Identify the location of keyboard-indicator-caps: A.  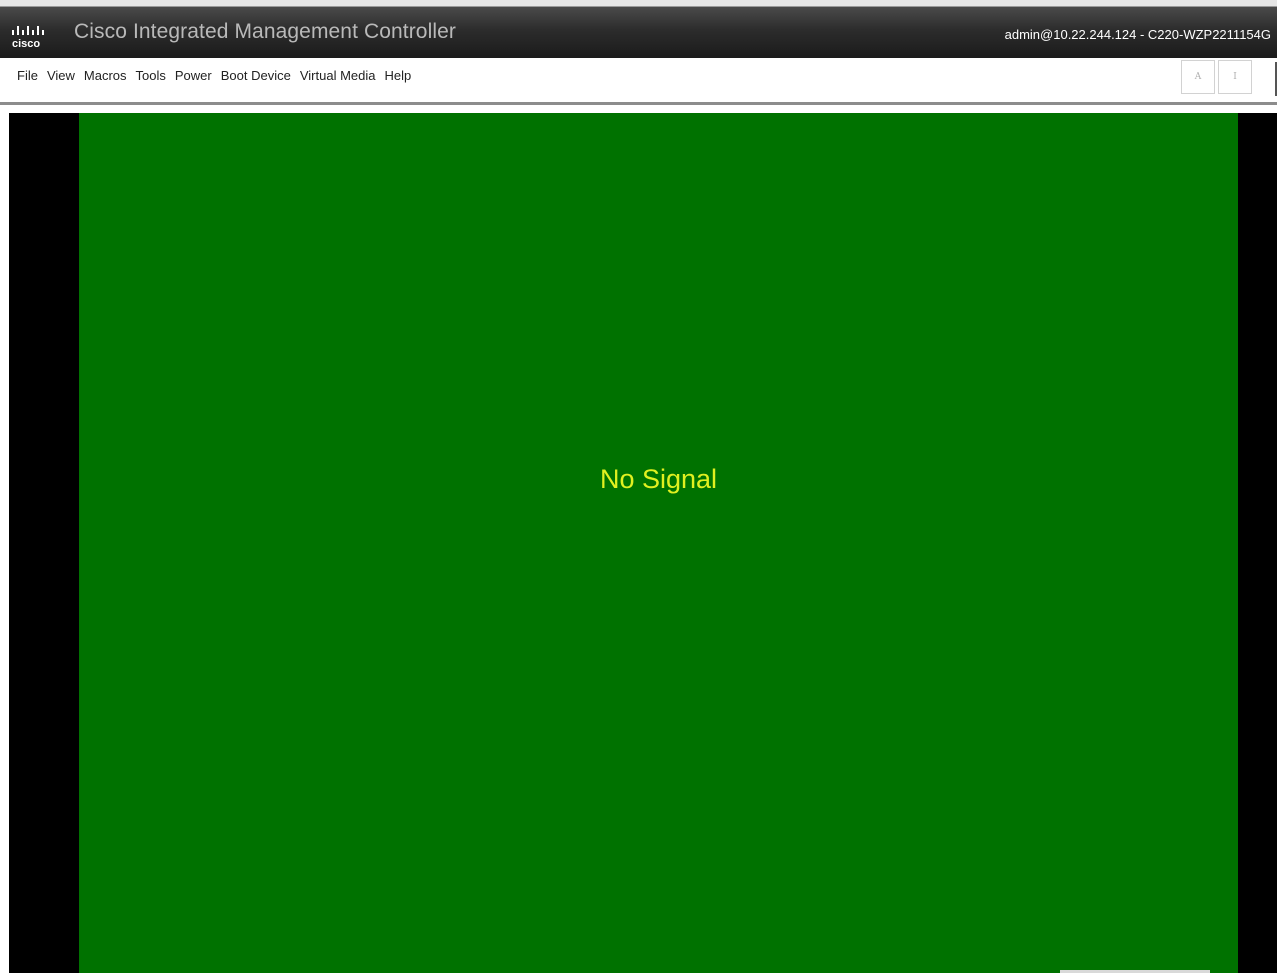
(1198, 77).